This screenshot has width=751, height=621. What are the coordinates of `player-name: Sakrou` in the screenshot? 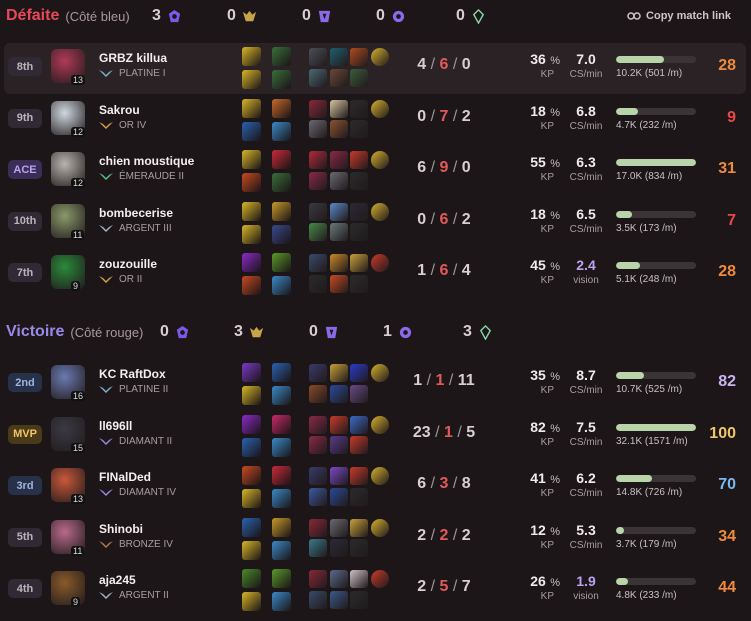 It's located at (119, 110).